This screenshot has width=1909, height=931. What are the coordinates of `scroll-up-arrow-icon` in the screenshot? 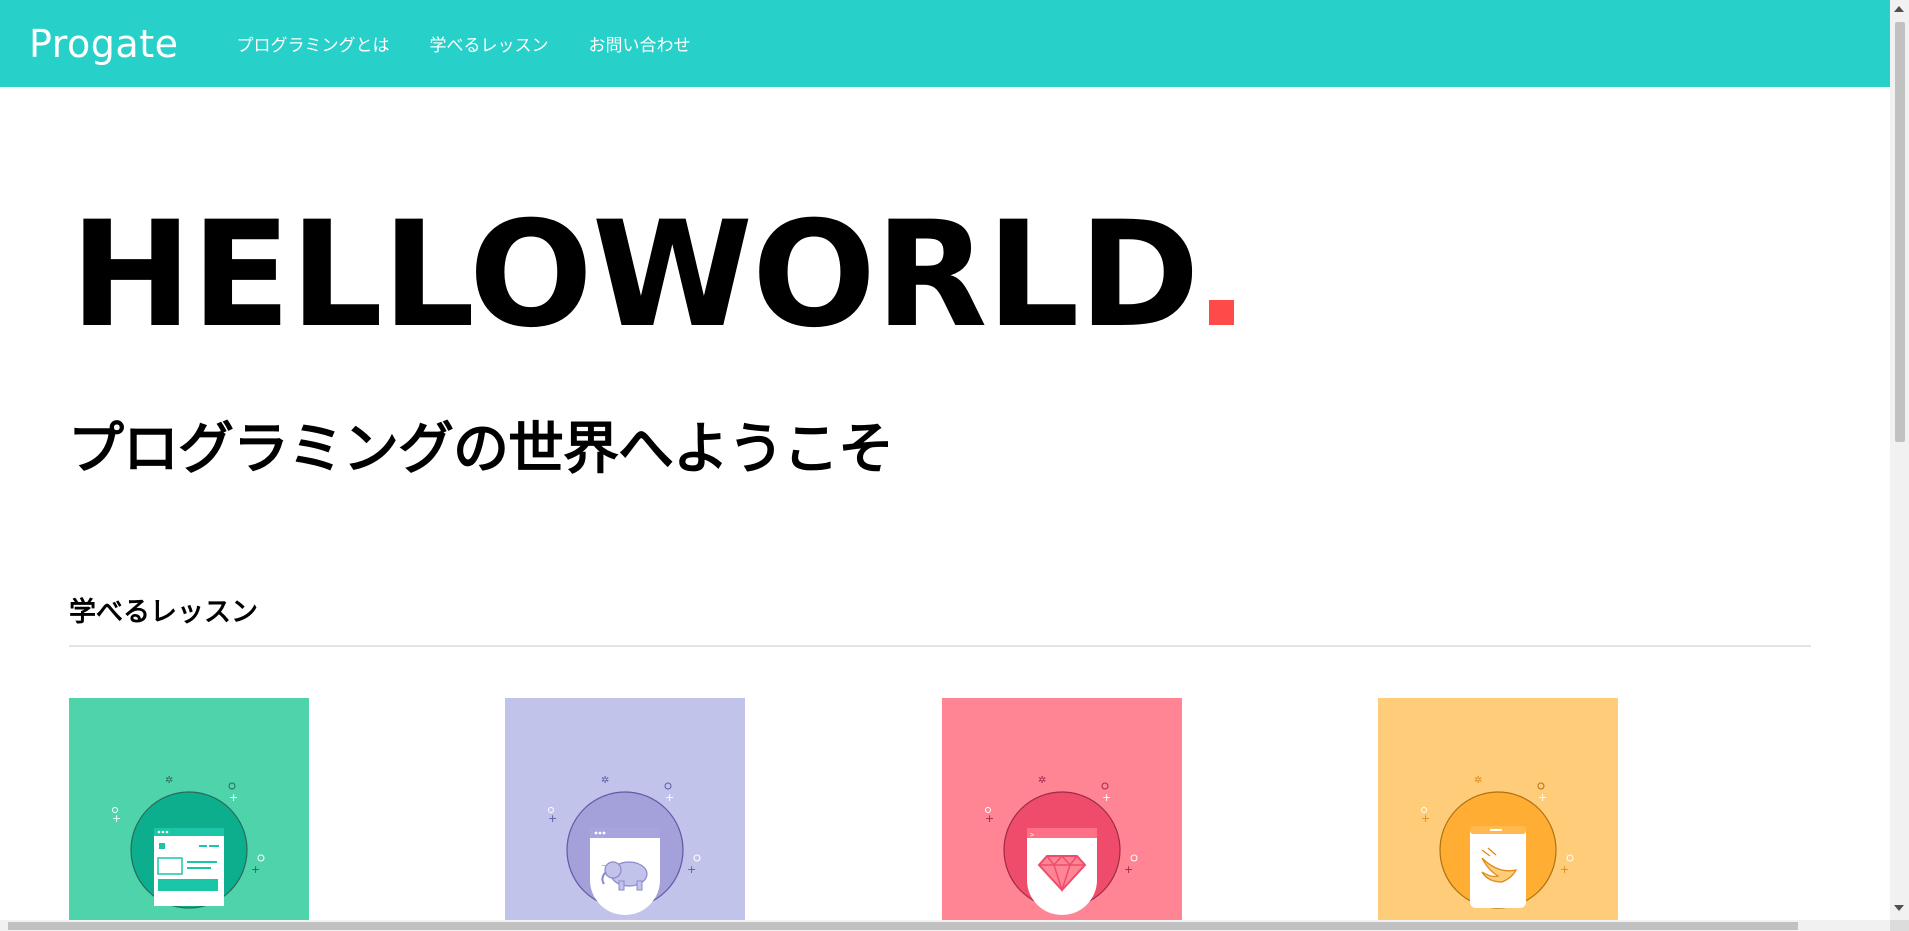 It's located at (1899, 9).